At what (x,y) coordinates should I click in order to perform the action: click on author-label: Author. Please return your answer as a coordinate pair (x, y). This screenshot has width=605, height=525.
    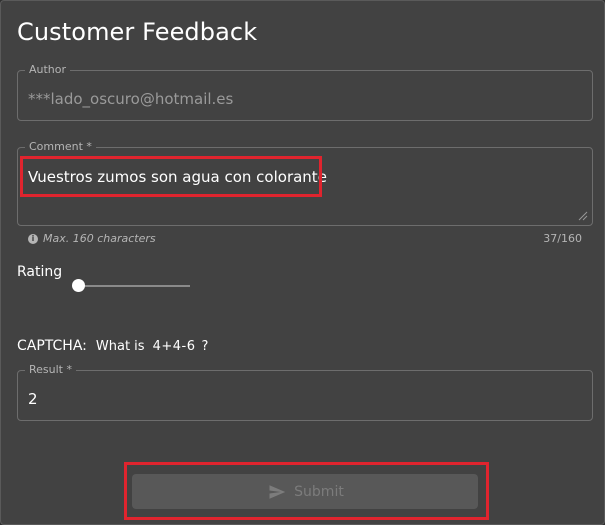
    Looking at the image, I should click on (48, 70).